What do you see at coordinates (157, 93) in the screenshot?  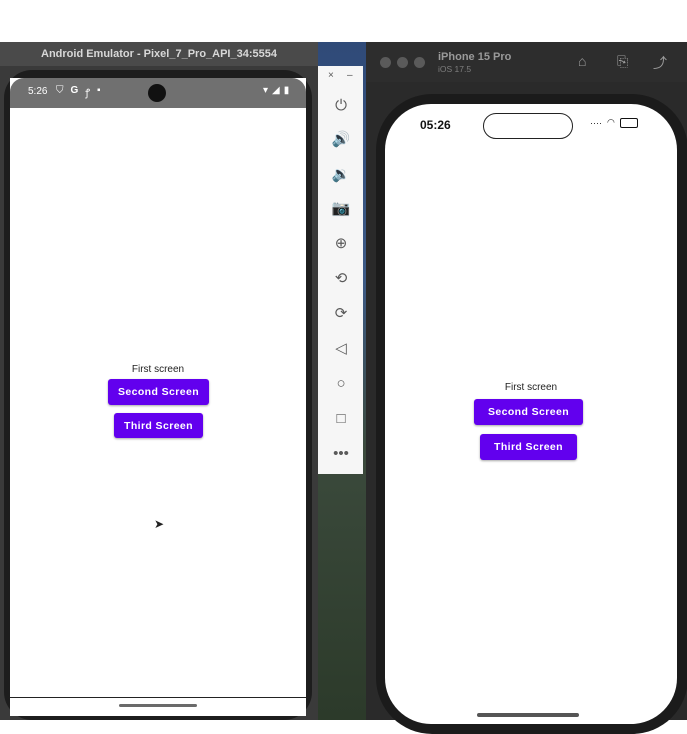 I see `camera-cutout` at bounding box center [157, 93].